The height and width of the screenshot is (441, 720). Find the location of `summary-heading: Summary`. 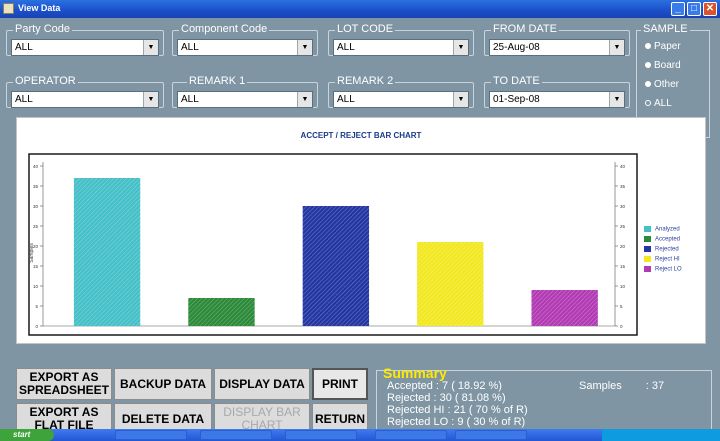

summary-heading: Summary is located at coordinates (415, 373).